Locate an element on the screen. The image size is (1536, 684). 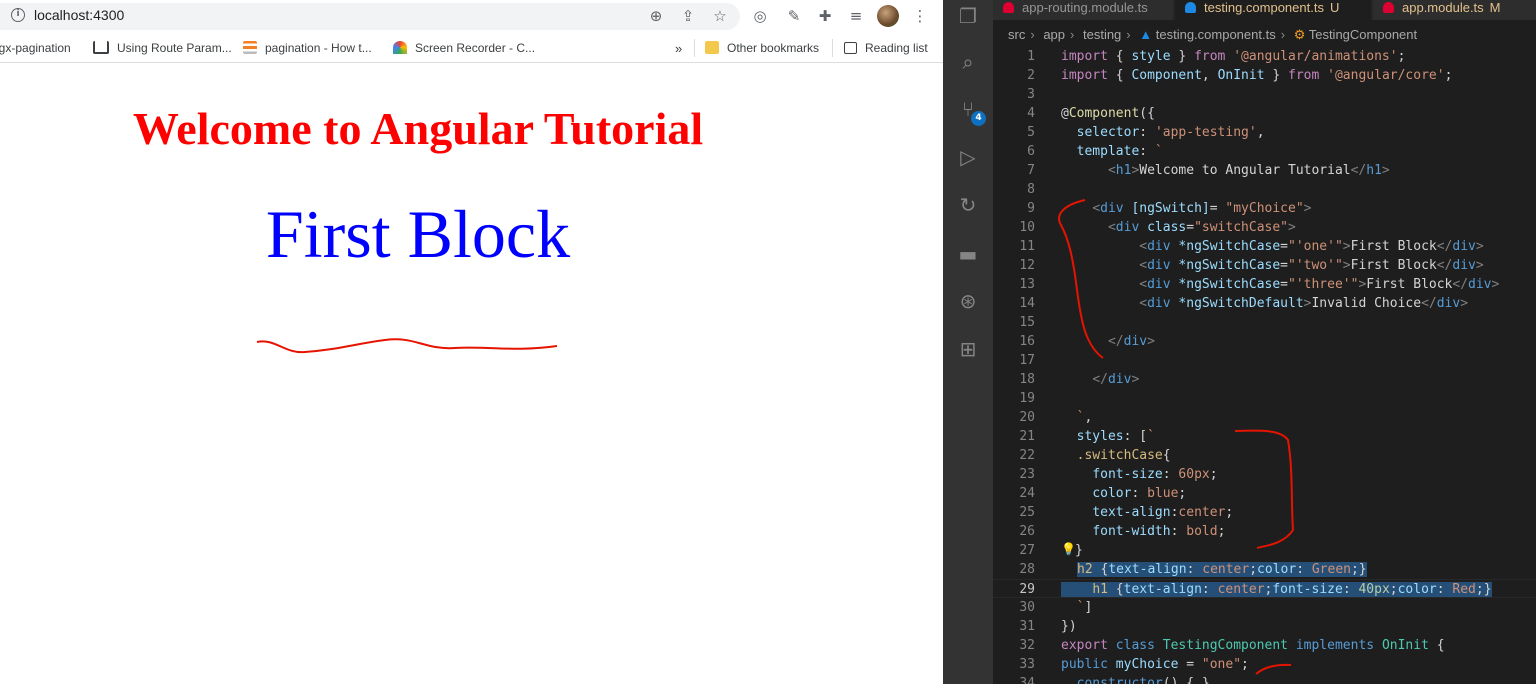
code-line: 5 selector: 'app-testing', is located at coordinates (1264, 132).